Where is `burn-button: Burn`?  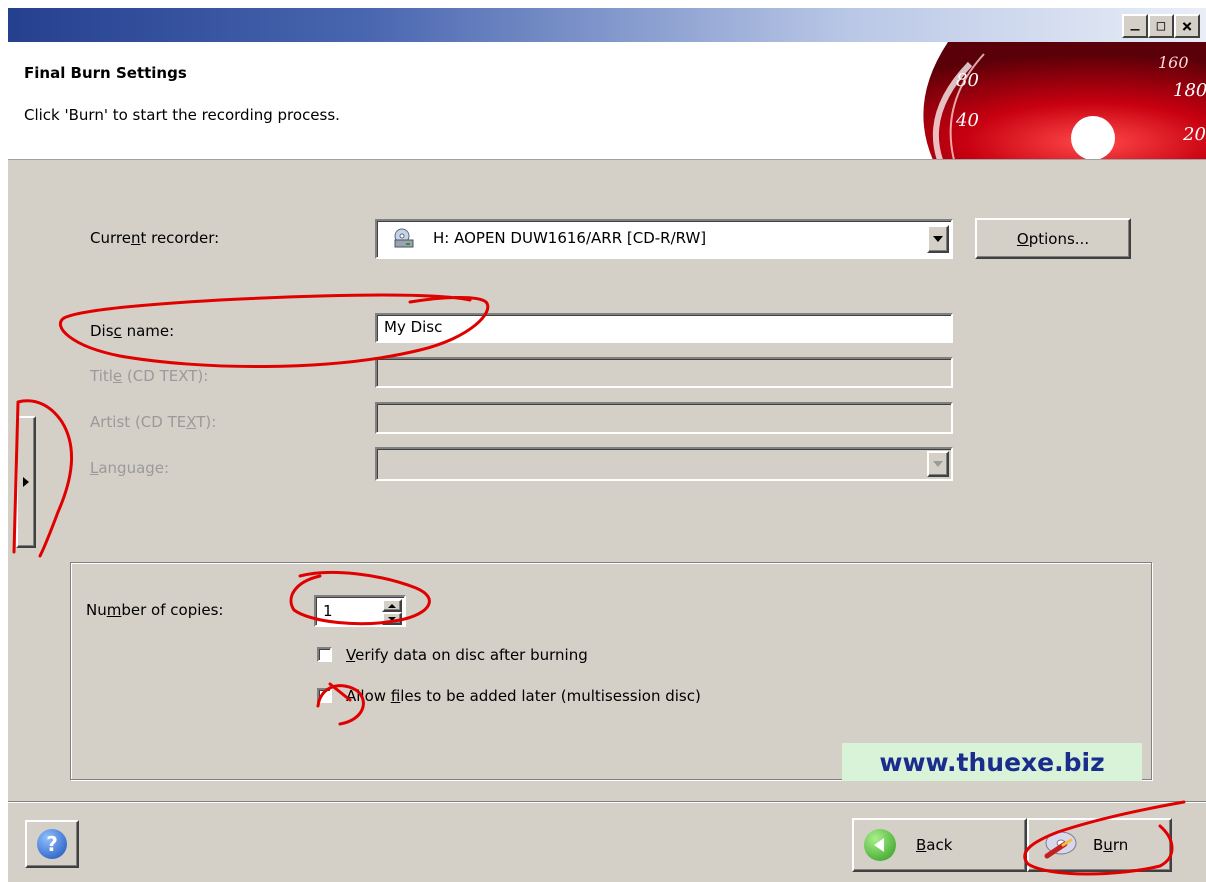
burn-button: Burn is located at coordinates (1099, 845).